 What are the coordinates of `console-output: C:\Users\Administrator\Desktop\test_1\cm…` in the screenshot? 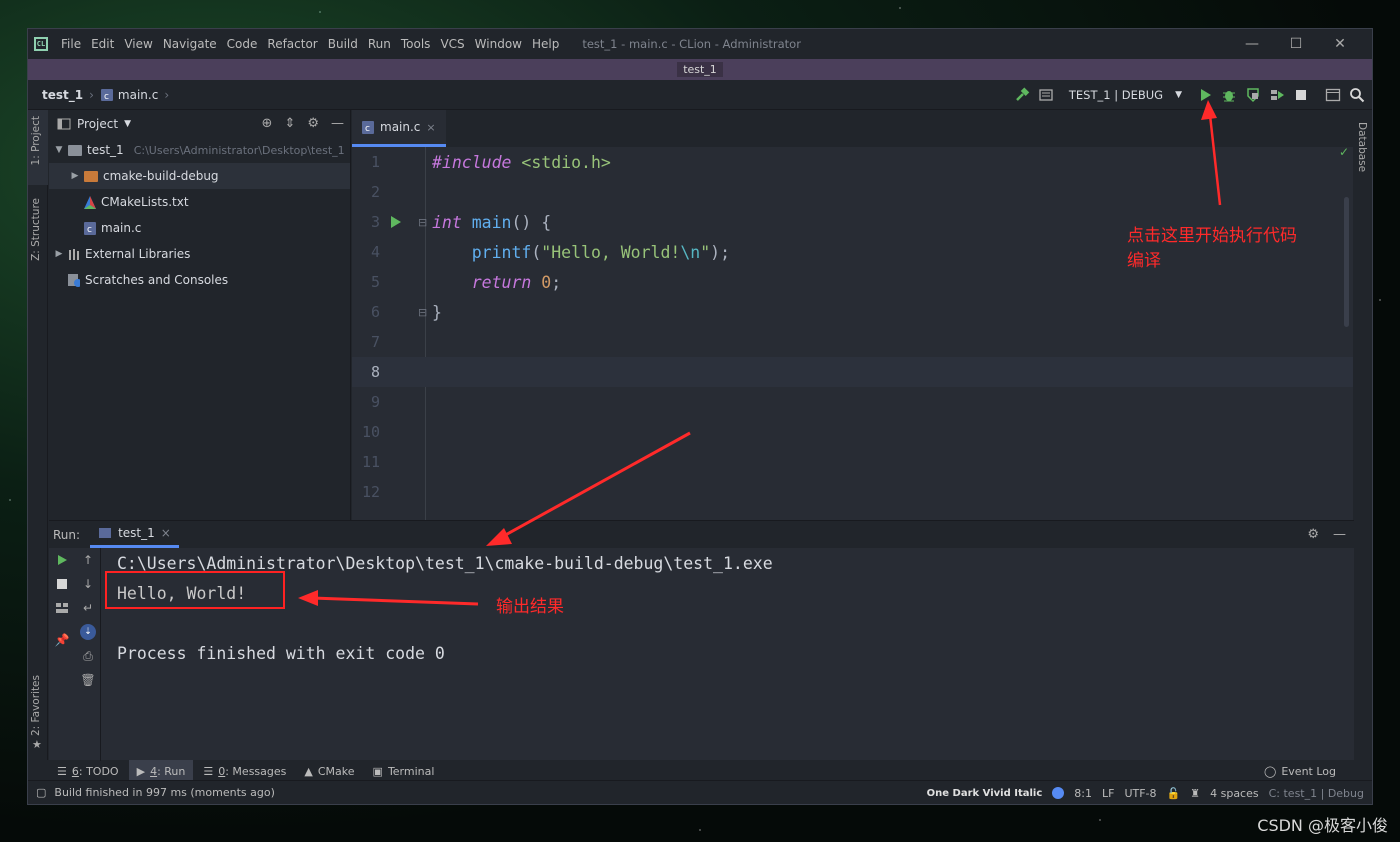 It's located at (445, 609).